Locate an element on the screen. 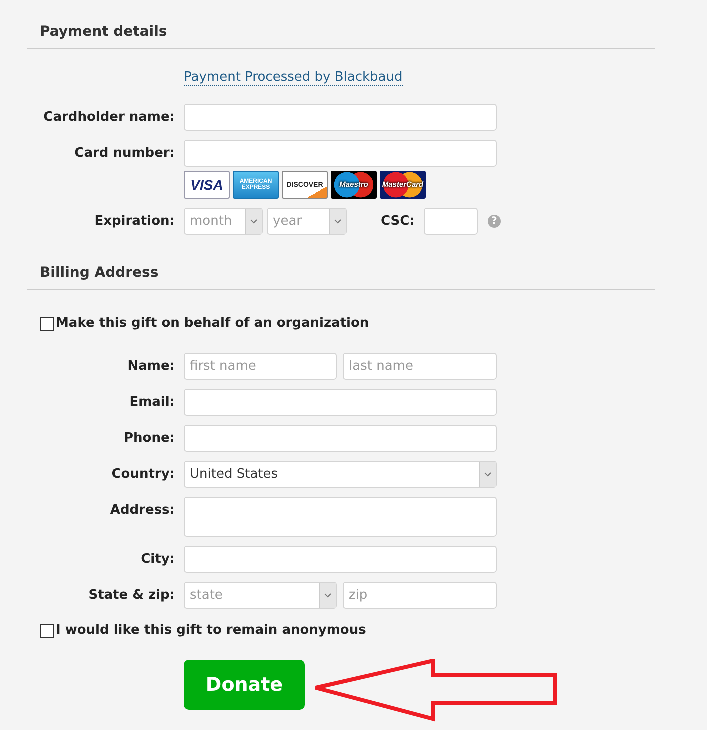 This screenshot has width=707, height=730. month-dropdown: month is located at coordinates (223, 221).